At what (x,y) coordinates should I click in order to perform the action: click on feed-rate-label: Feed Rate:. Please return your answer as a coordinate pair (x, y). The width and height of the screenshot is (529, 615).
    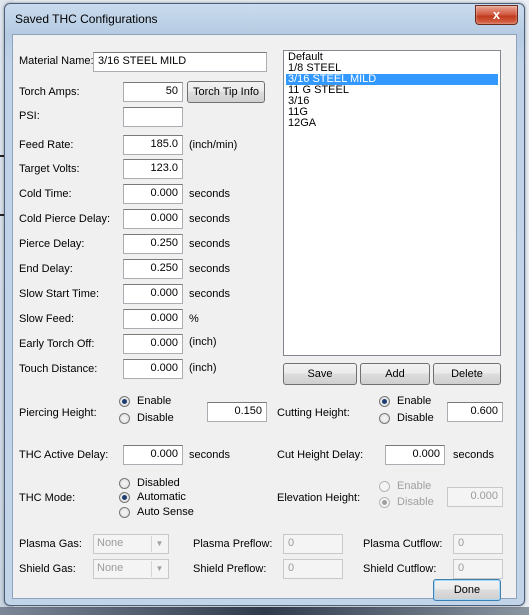
    Looking at the image, I should click on (46, 145).